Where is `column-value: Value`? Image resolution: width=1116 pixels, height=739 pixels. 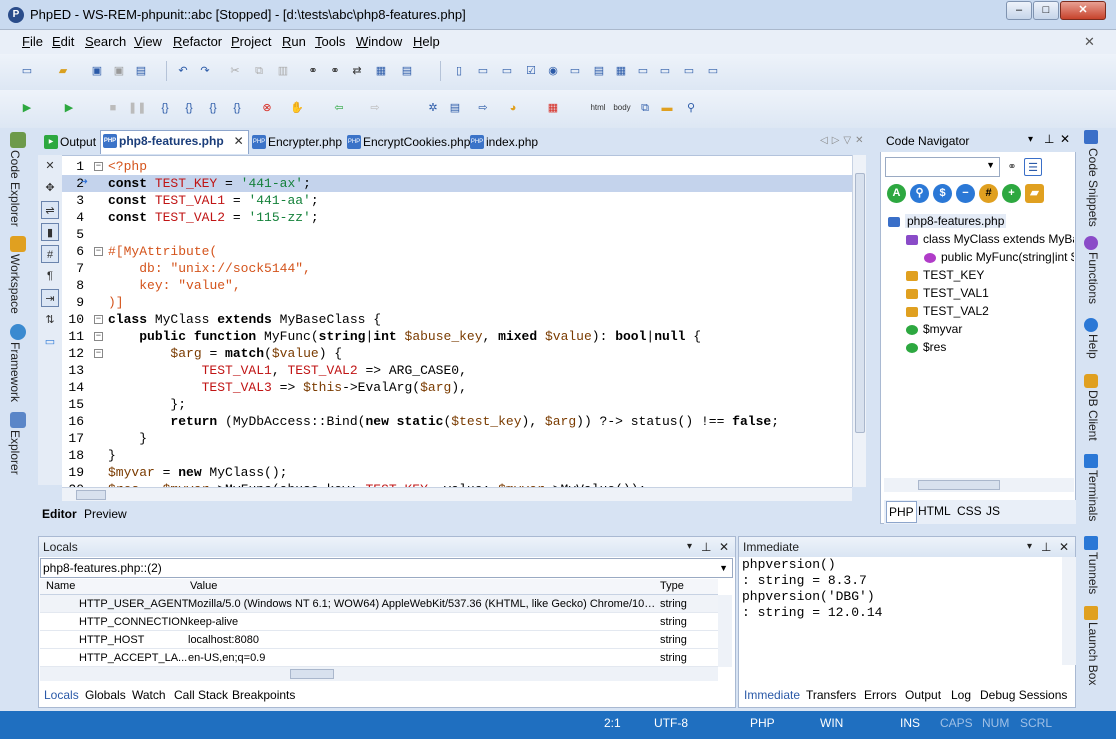
column-value: Value is located at coordinates (203, 586).